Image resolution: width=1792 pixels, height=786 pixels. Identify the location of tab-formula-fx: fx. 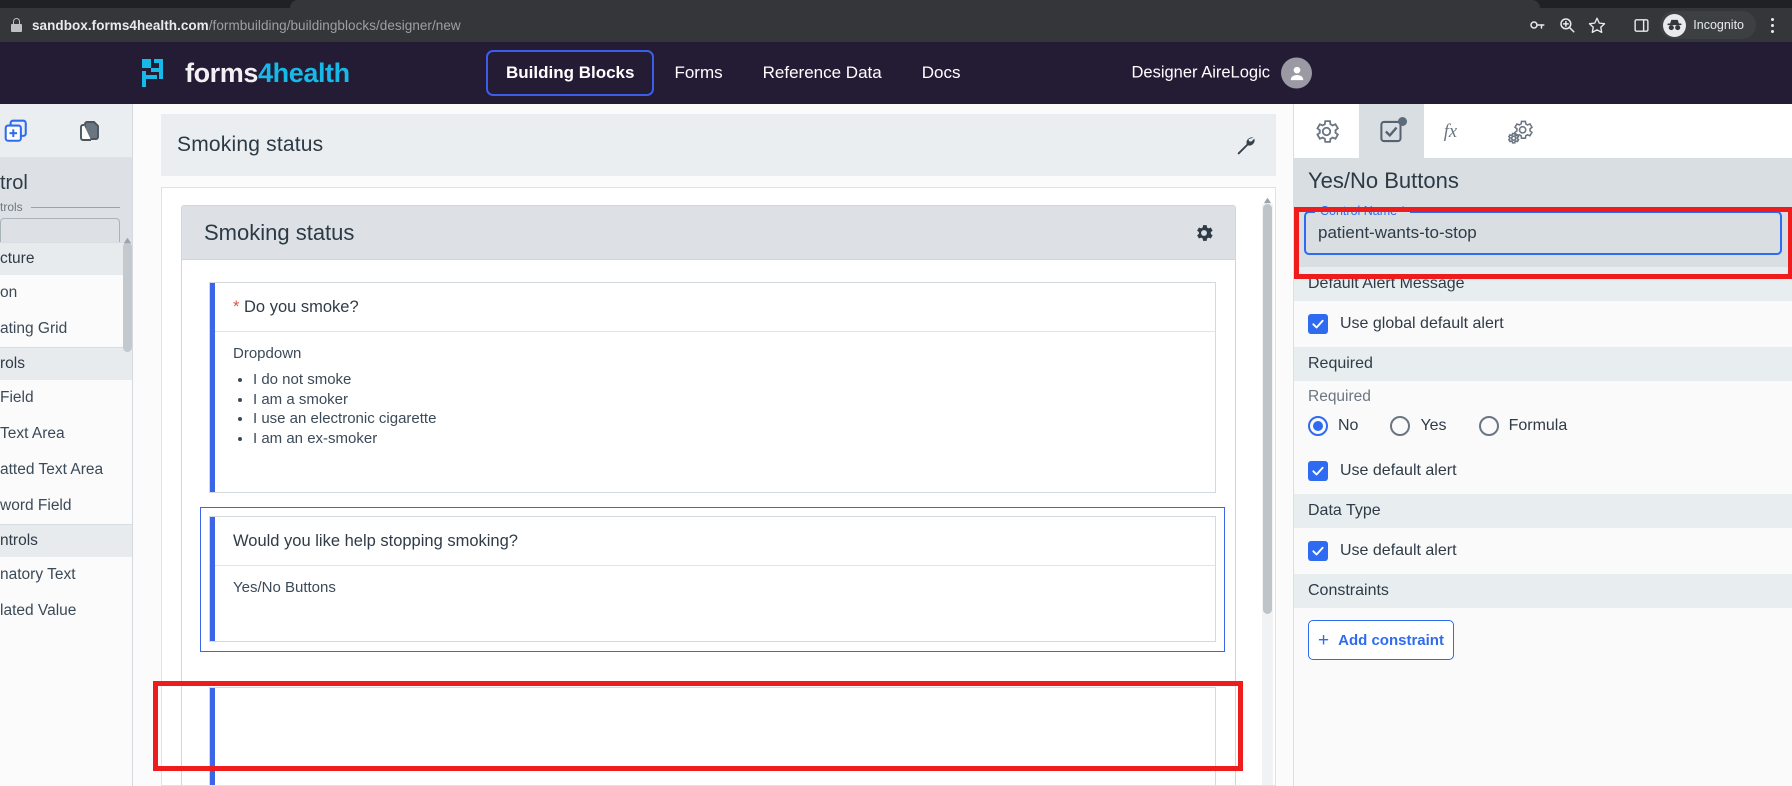
(1456, 131).